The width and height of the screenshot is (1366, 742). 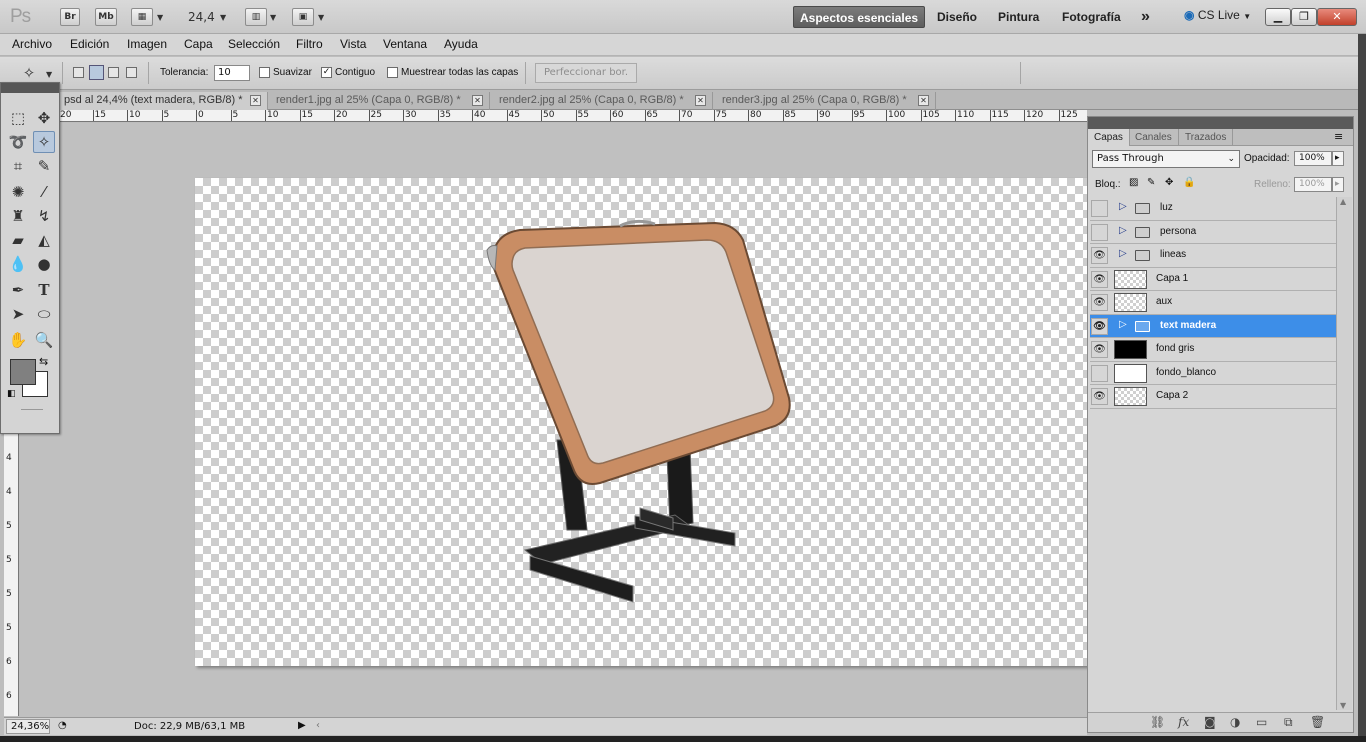 I want to click on menu-imagen: Imagen, so click(x=147, y=44).